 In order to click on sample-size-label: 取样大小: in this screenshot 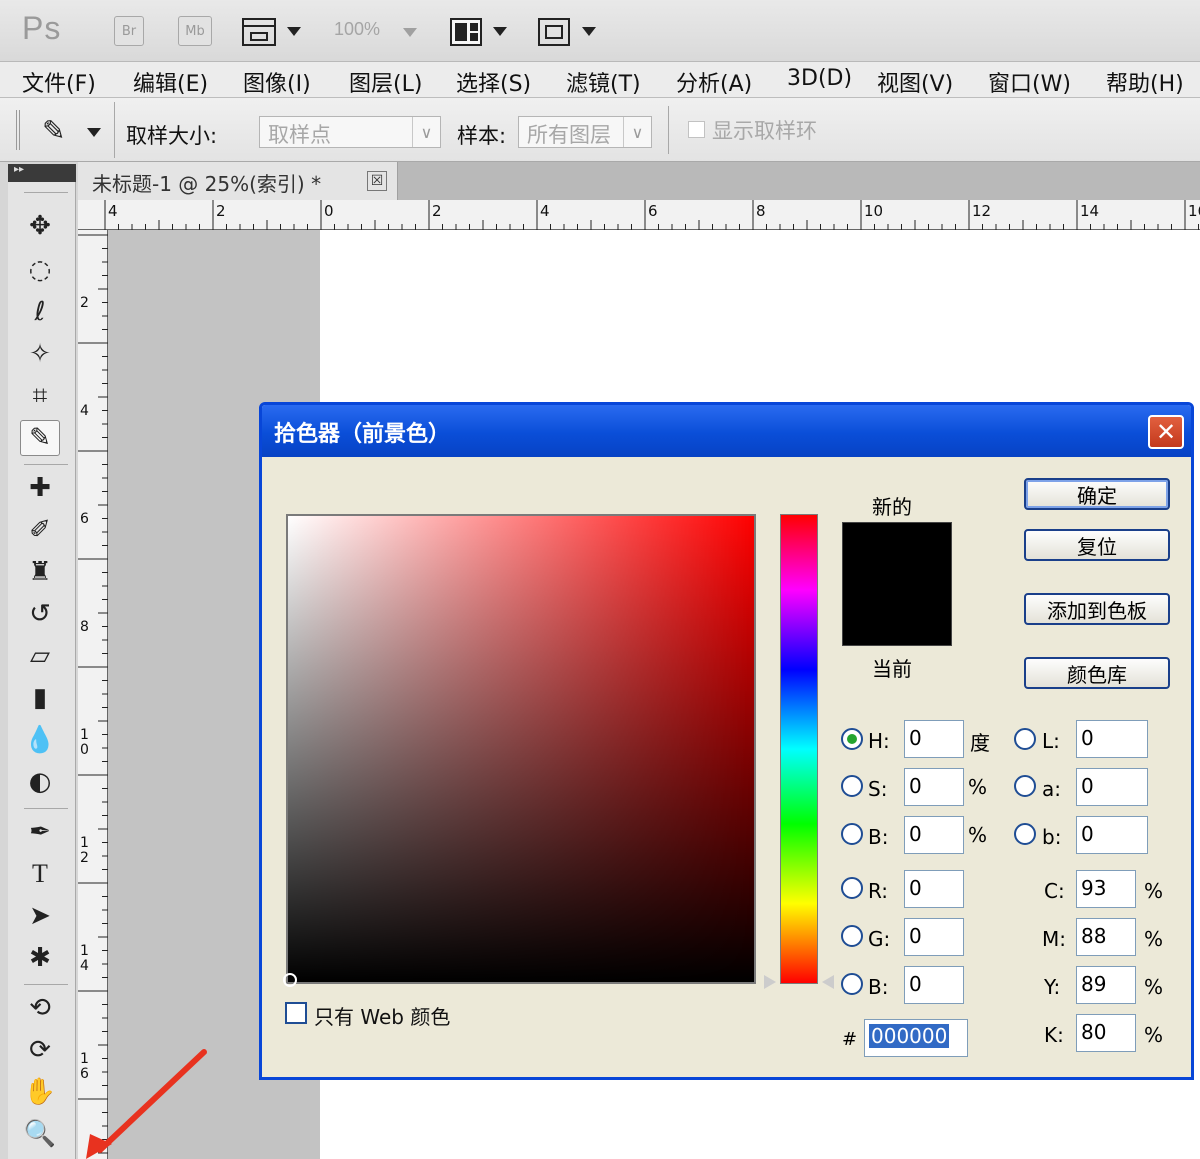, I will do `click(172, 136)`.